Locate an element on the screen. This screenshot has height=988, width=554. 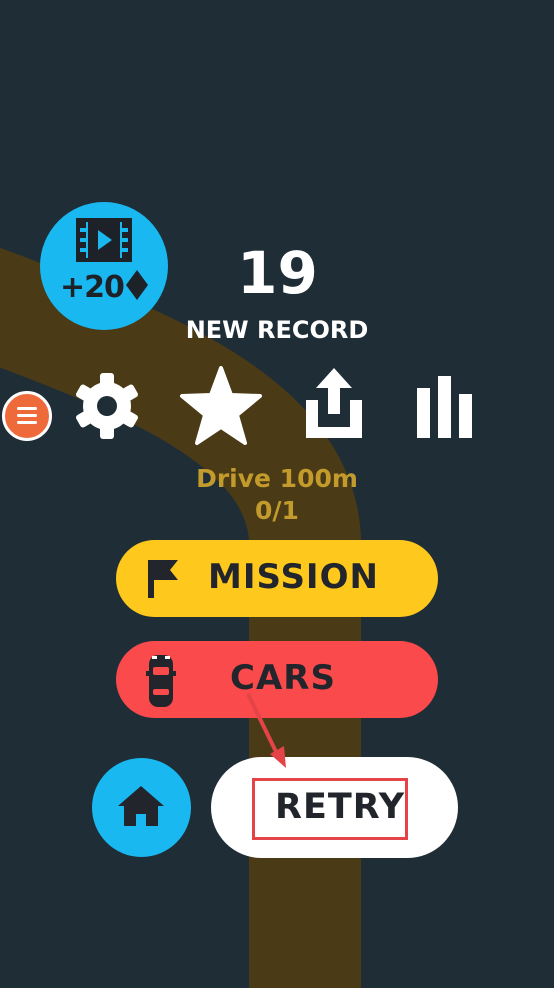
home-button is located at coordinates (141, 807).